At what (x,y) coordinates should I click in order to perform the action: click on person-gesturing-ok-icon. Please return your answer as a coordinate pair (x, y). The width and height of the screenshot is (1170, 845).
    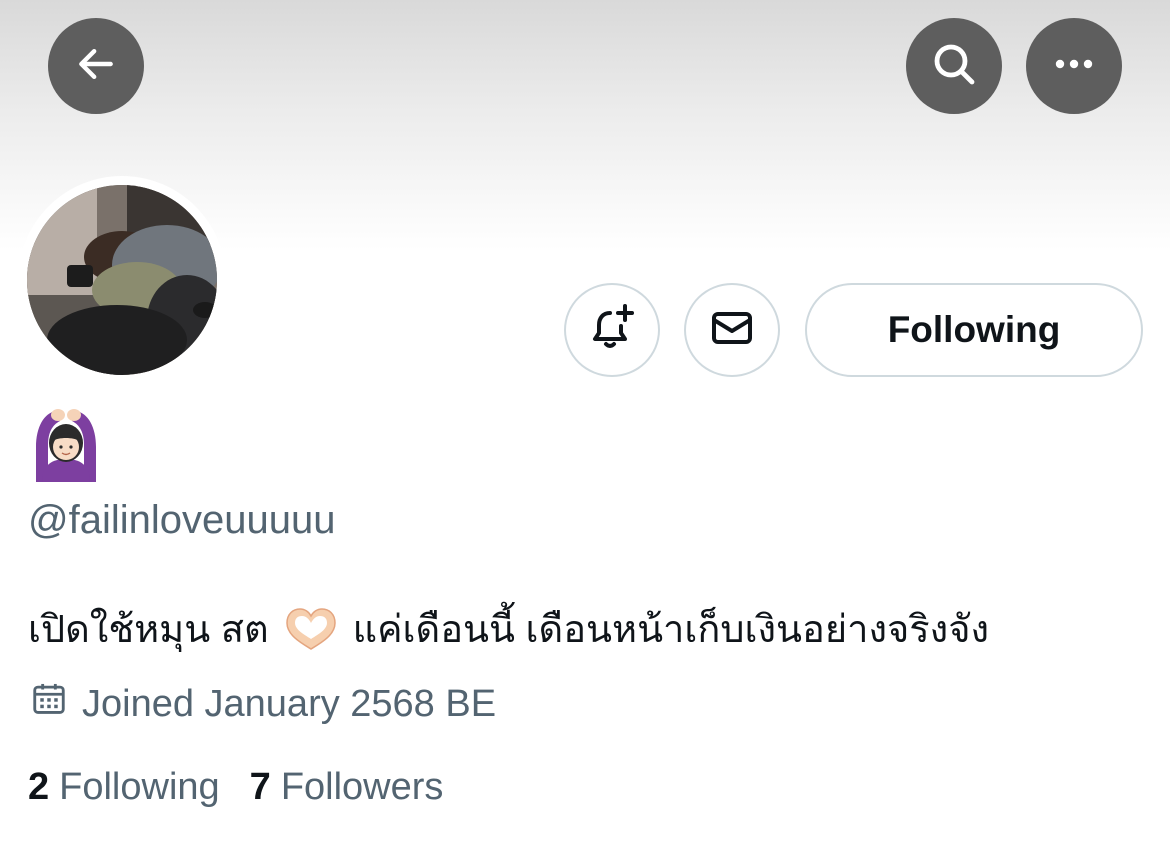
    Looking at the image, I should click on (66, 445).